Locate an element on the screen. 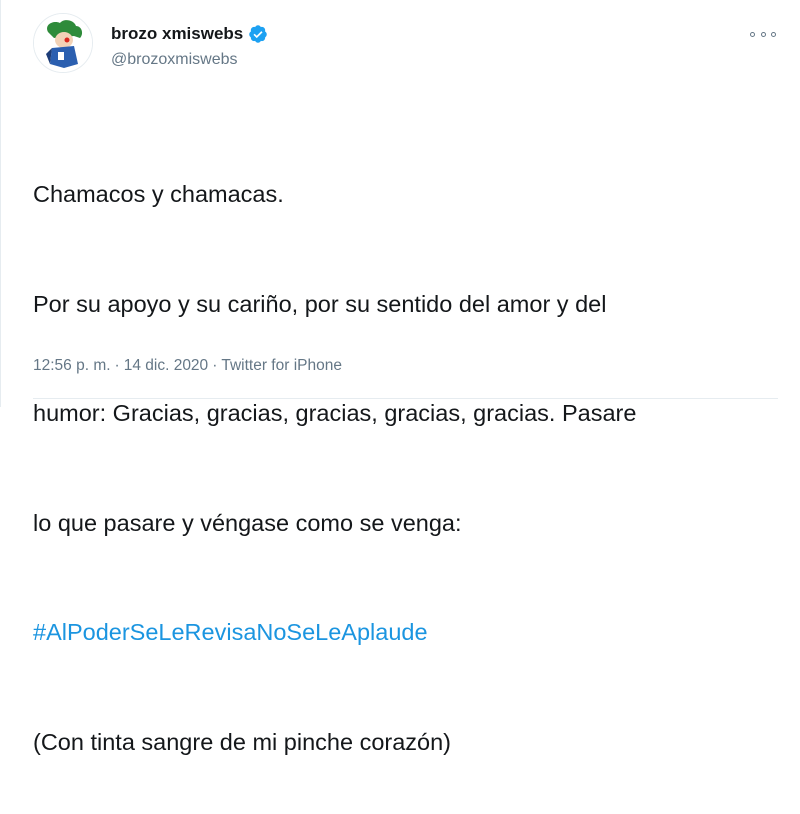  tweet-line: (Con tinta sangre de mi pinche corazón) is located at coordinates (242, 741).